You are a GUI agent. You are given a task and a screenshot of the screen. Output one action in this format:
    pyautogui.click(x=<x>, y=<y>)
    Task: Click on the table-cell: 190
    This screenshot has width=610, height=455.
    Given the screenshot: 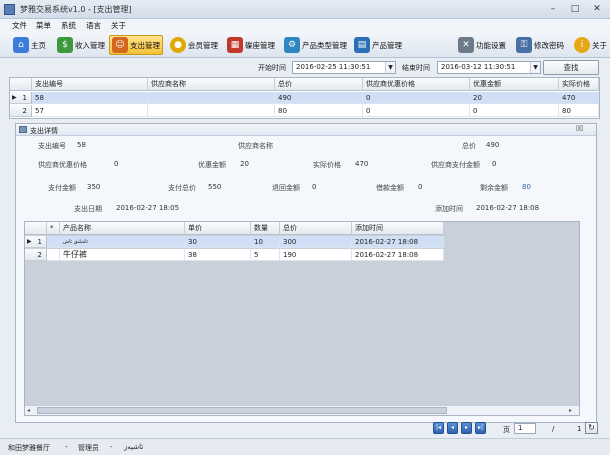 What is the action you would take?
    pyautogui.click(x=316, y=255)
    